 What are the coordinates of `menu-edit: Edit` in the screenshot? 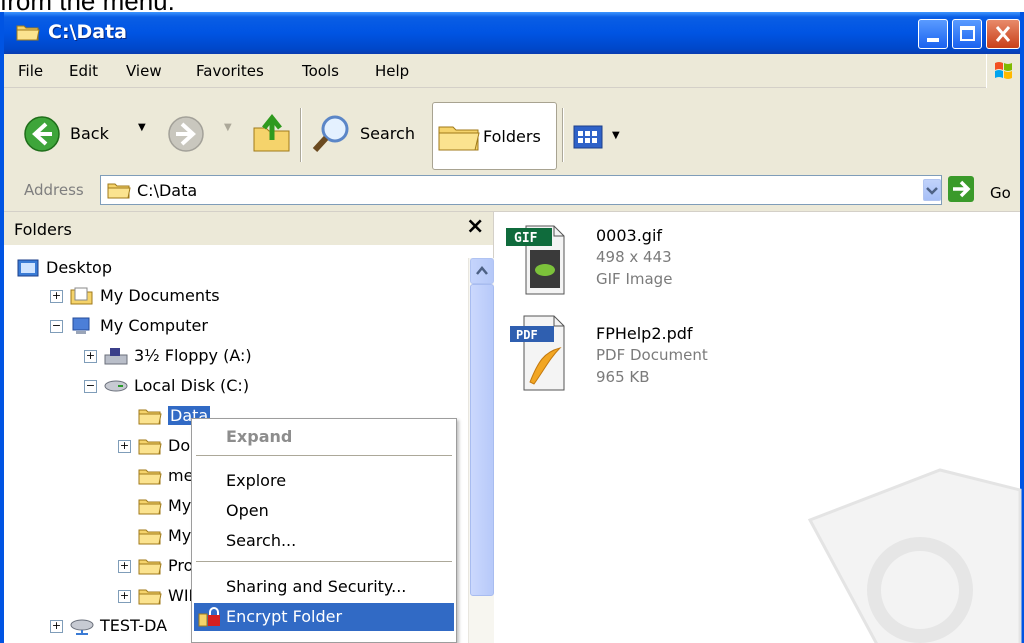 It's located at (83, 71).